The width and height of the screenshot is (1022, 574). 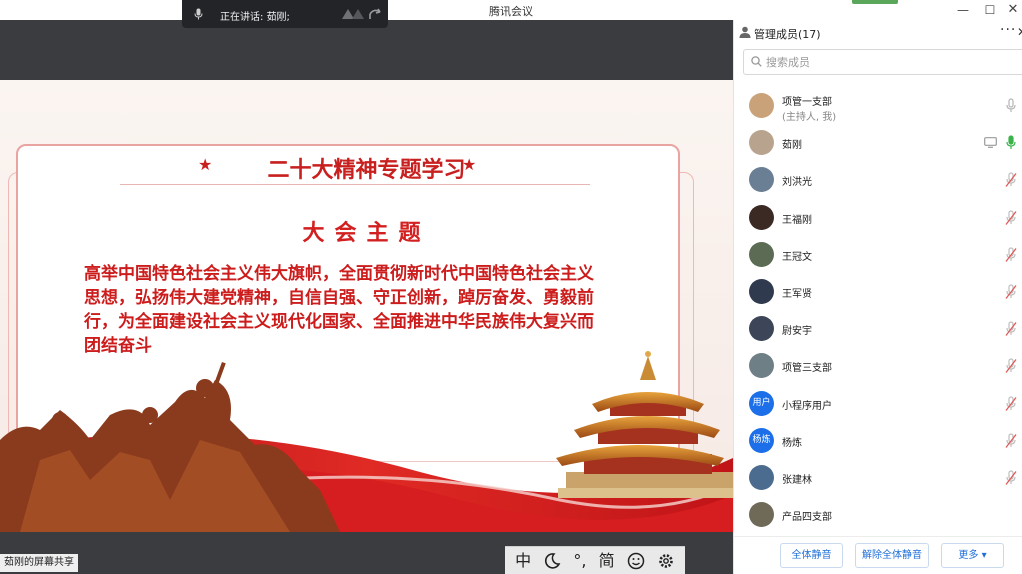 What do you see at coordinates (878, 478) in the screenshot?
I see `member-row: 张建林` at bounding box center [878, 478].